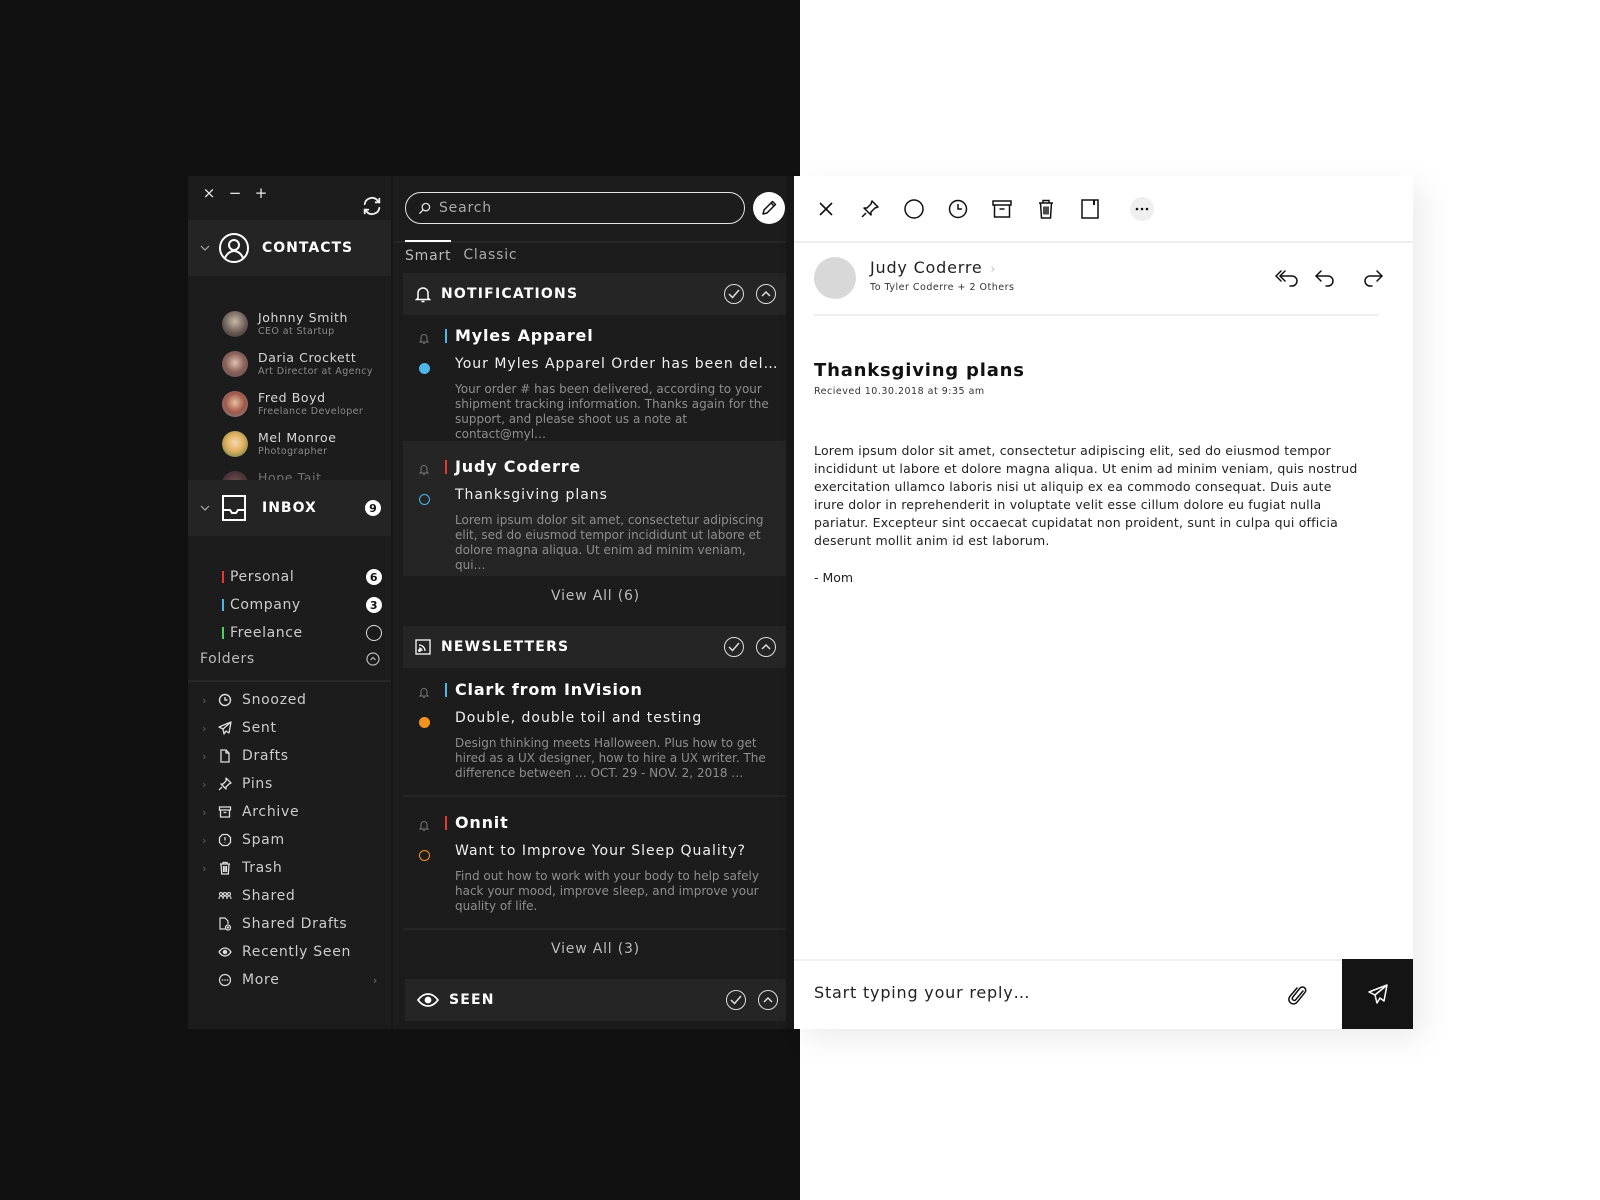 This screenshot has height=1200, width=1600. Describe the element at coordinates (292, 812) in the screenshot. I see `folder-archive: › Archive` at that location.